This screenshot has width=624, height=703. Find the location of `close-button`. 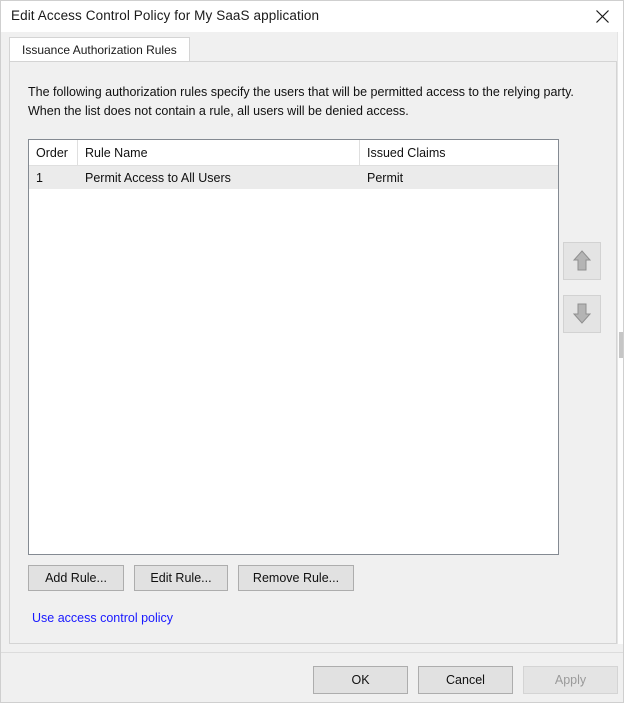

close-button is located at coordinates (601, 16).